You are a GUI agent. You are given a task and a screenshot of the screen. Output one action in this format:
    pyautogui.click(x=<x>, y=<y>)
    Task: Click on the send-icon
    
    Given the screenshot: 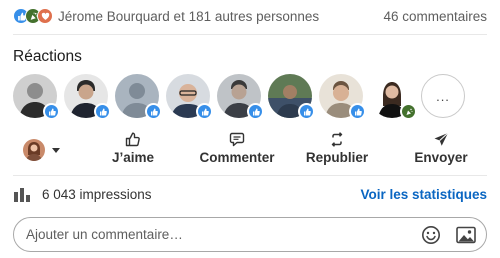 What is the action you would take?
    pyautogui.click(x=441, y=139)
    